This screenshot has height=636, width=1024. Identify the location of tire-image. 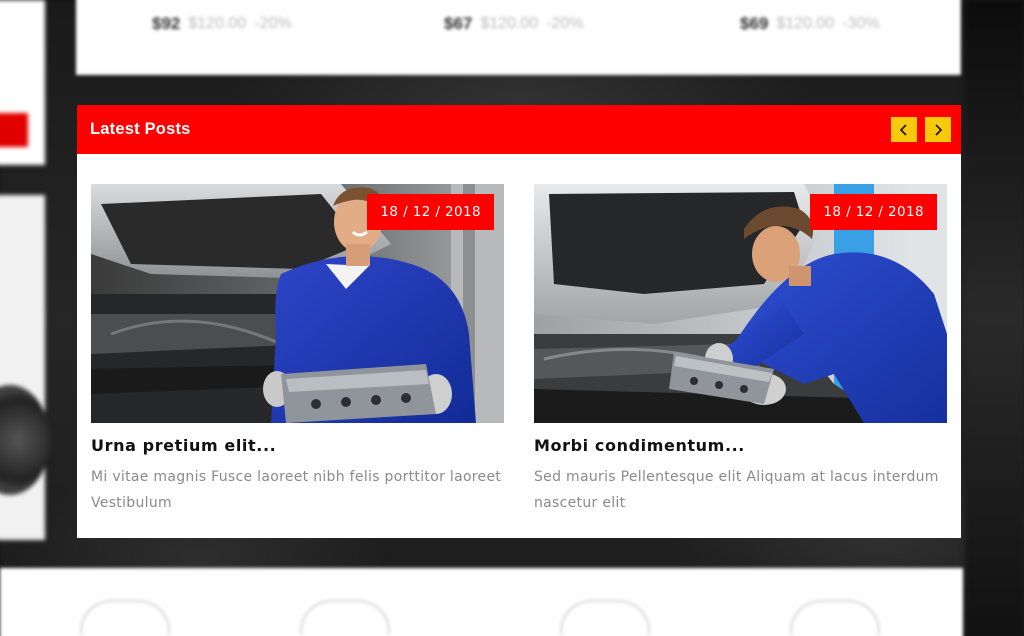
(25, 440).